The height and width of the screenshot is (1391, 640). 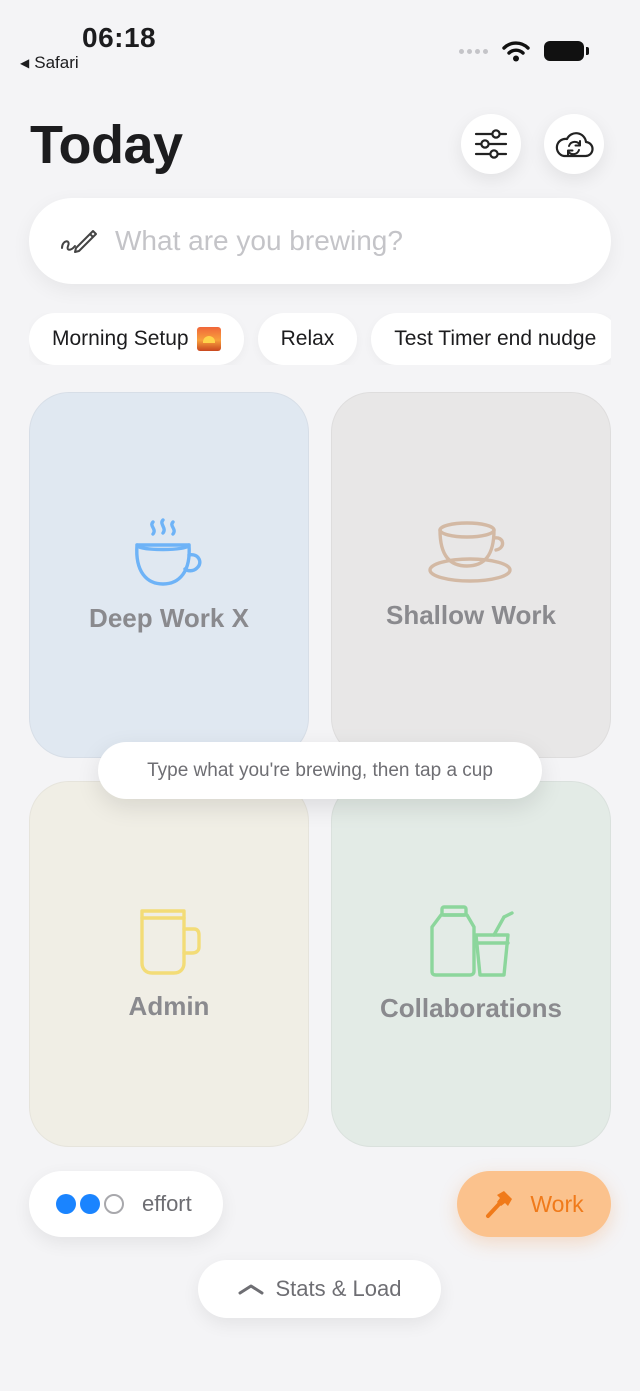 I want to click on back-triangle-icon: ◀, so click(x=25, y=63).